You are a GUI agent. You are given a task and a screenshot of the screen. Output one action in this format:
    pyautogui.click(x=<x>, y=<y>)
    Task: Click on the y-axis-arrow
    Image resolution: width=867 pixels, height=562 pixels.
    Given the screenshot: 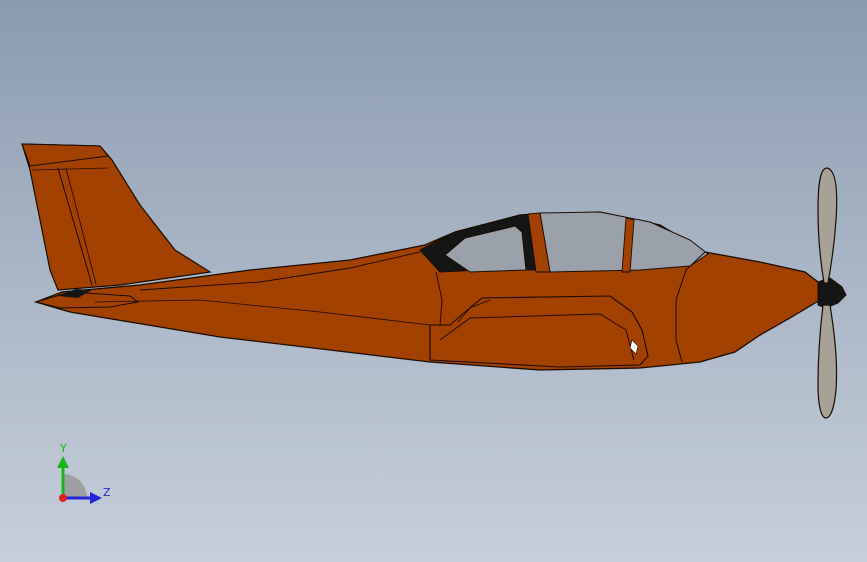 What is the action you would take?
    pyautogui.click(x=63, y=462)
    